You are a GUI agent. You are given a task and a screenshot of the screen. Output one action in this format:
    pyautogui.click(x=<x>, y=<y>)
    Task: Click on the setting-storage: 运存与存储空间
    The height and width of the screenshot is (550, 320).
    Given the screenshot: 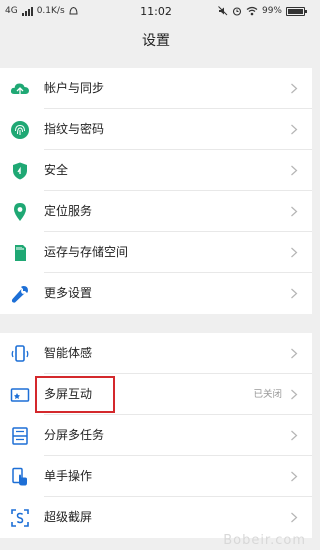 What is the action you would take?
    pyautogui.click(x=156, y=252)
    